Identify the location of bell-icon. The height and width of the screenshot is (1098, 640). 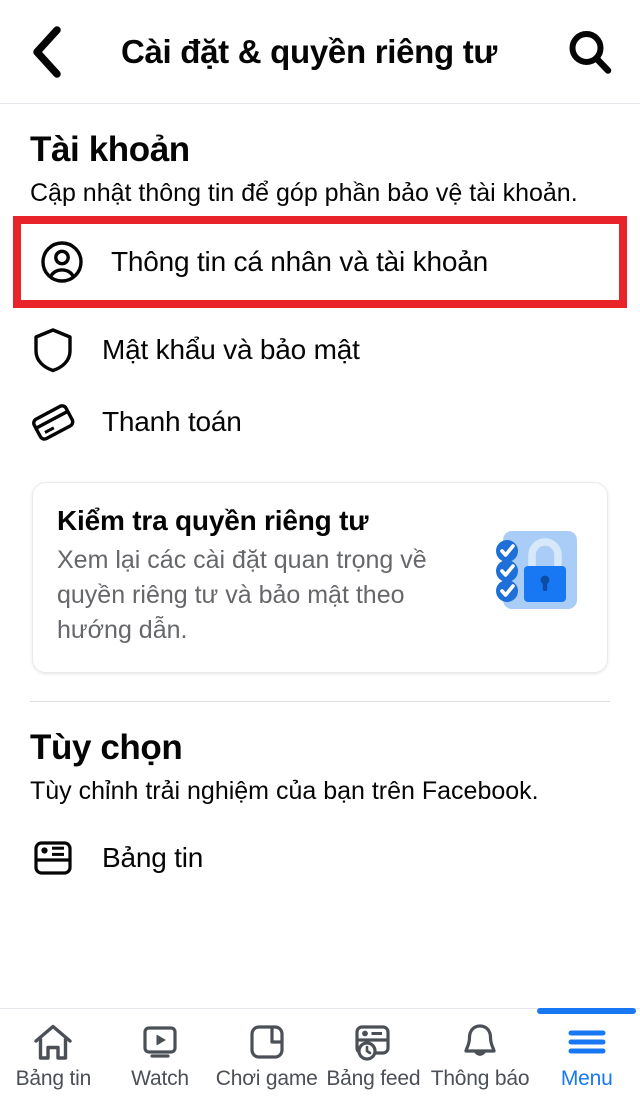
(480, 1042).